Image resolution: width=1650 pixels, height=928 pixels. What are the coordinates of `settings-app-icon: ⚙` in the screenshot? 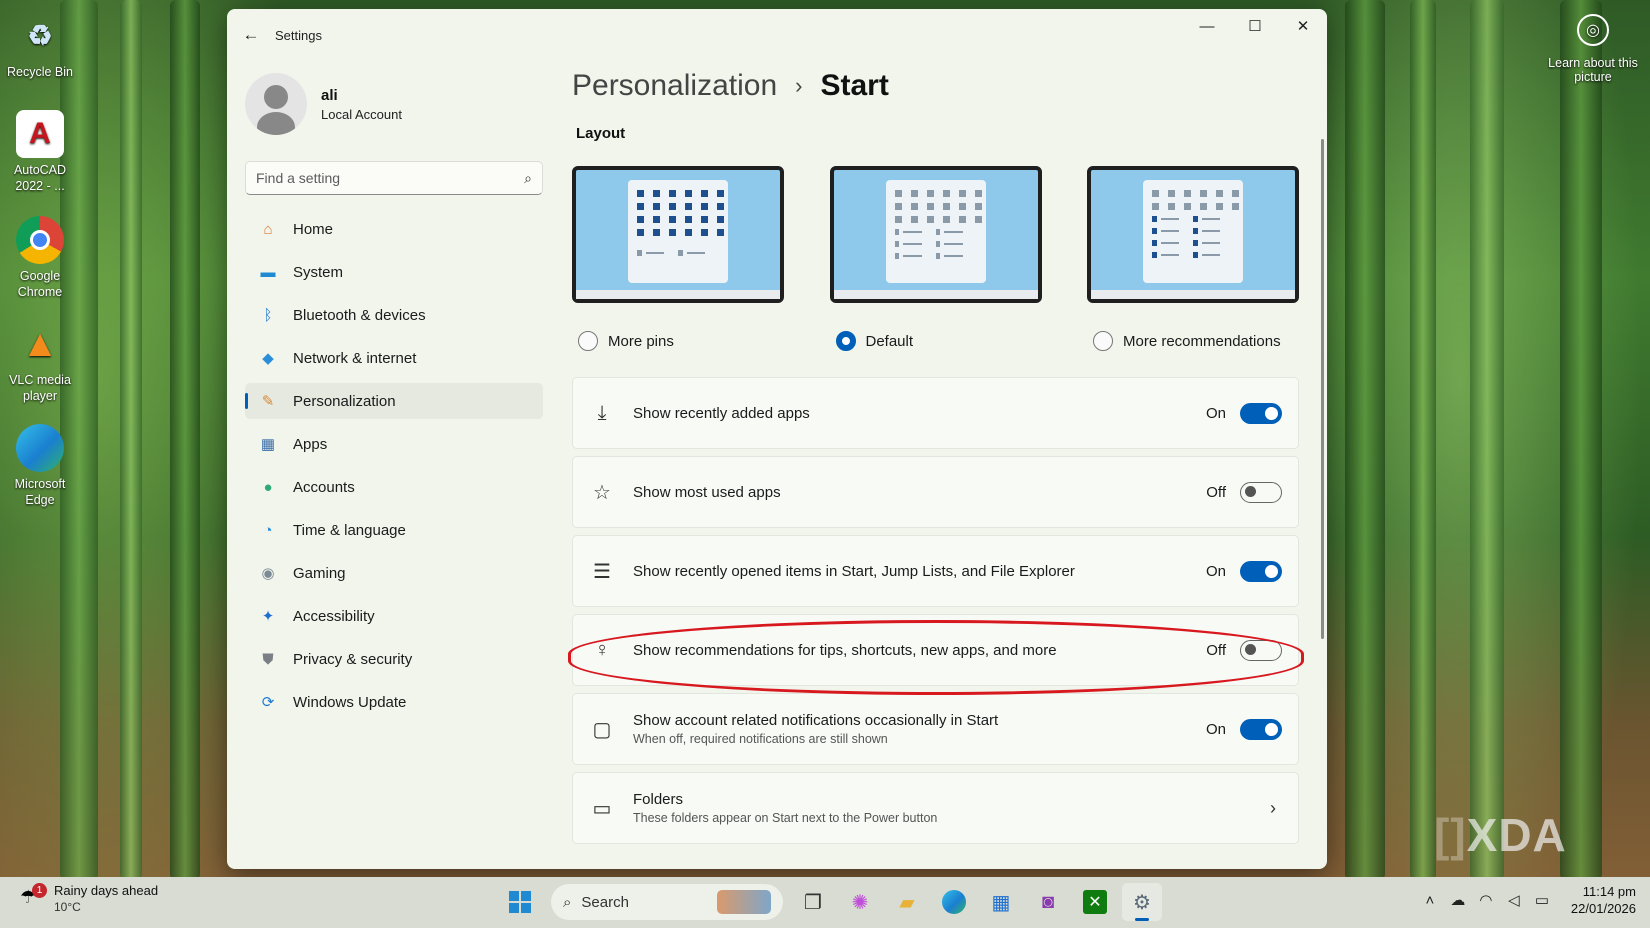 It's located at (1142, 902).